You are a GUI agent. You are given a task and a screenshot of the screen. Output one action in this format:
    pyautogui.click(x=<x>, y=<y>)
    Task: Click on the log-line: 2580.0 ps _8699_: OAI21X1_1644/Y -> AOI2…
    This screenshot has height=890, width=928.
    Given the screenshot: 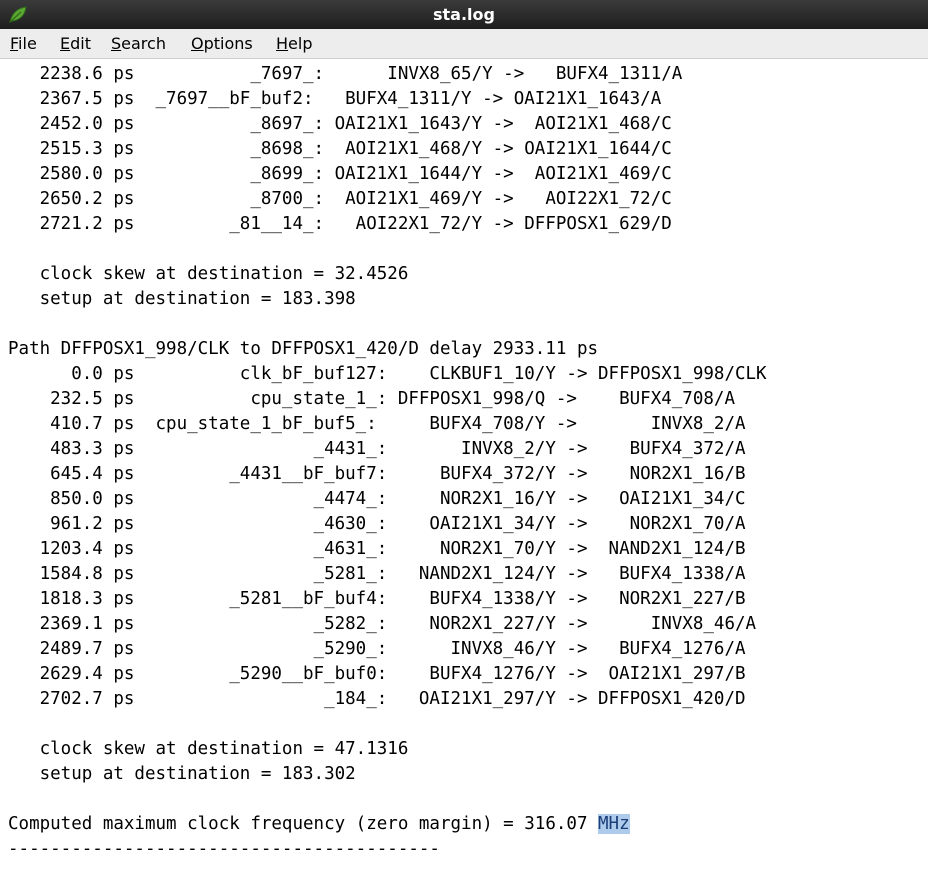 What is the action you would take?
    pyautogui.click(x=340, y=174)
    